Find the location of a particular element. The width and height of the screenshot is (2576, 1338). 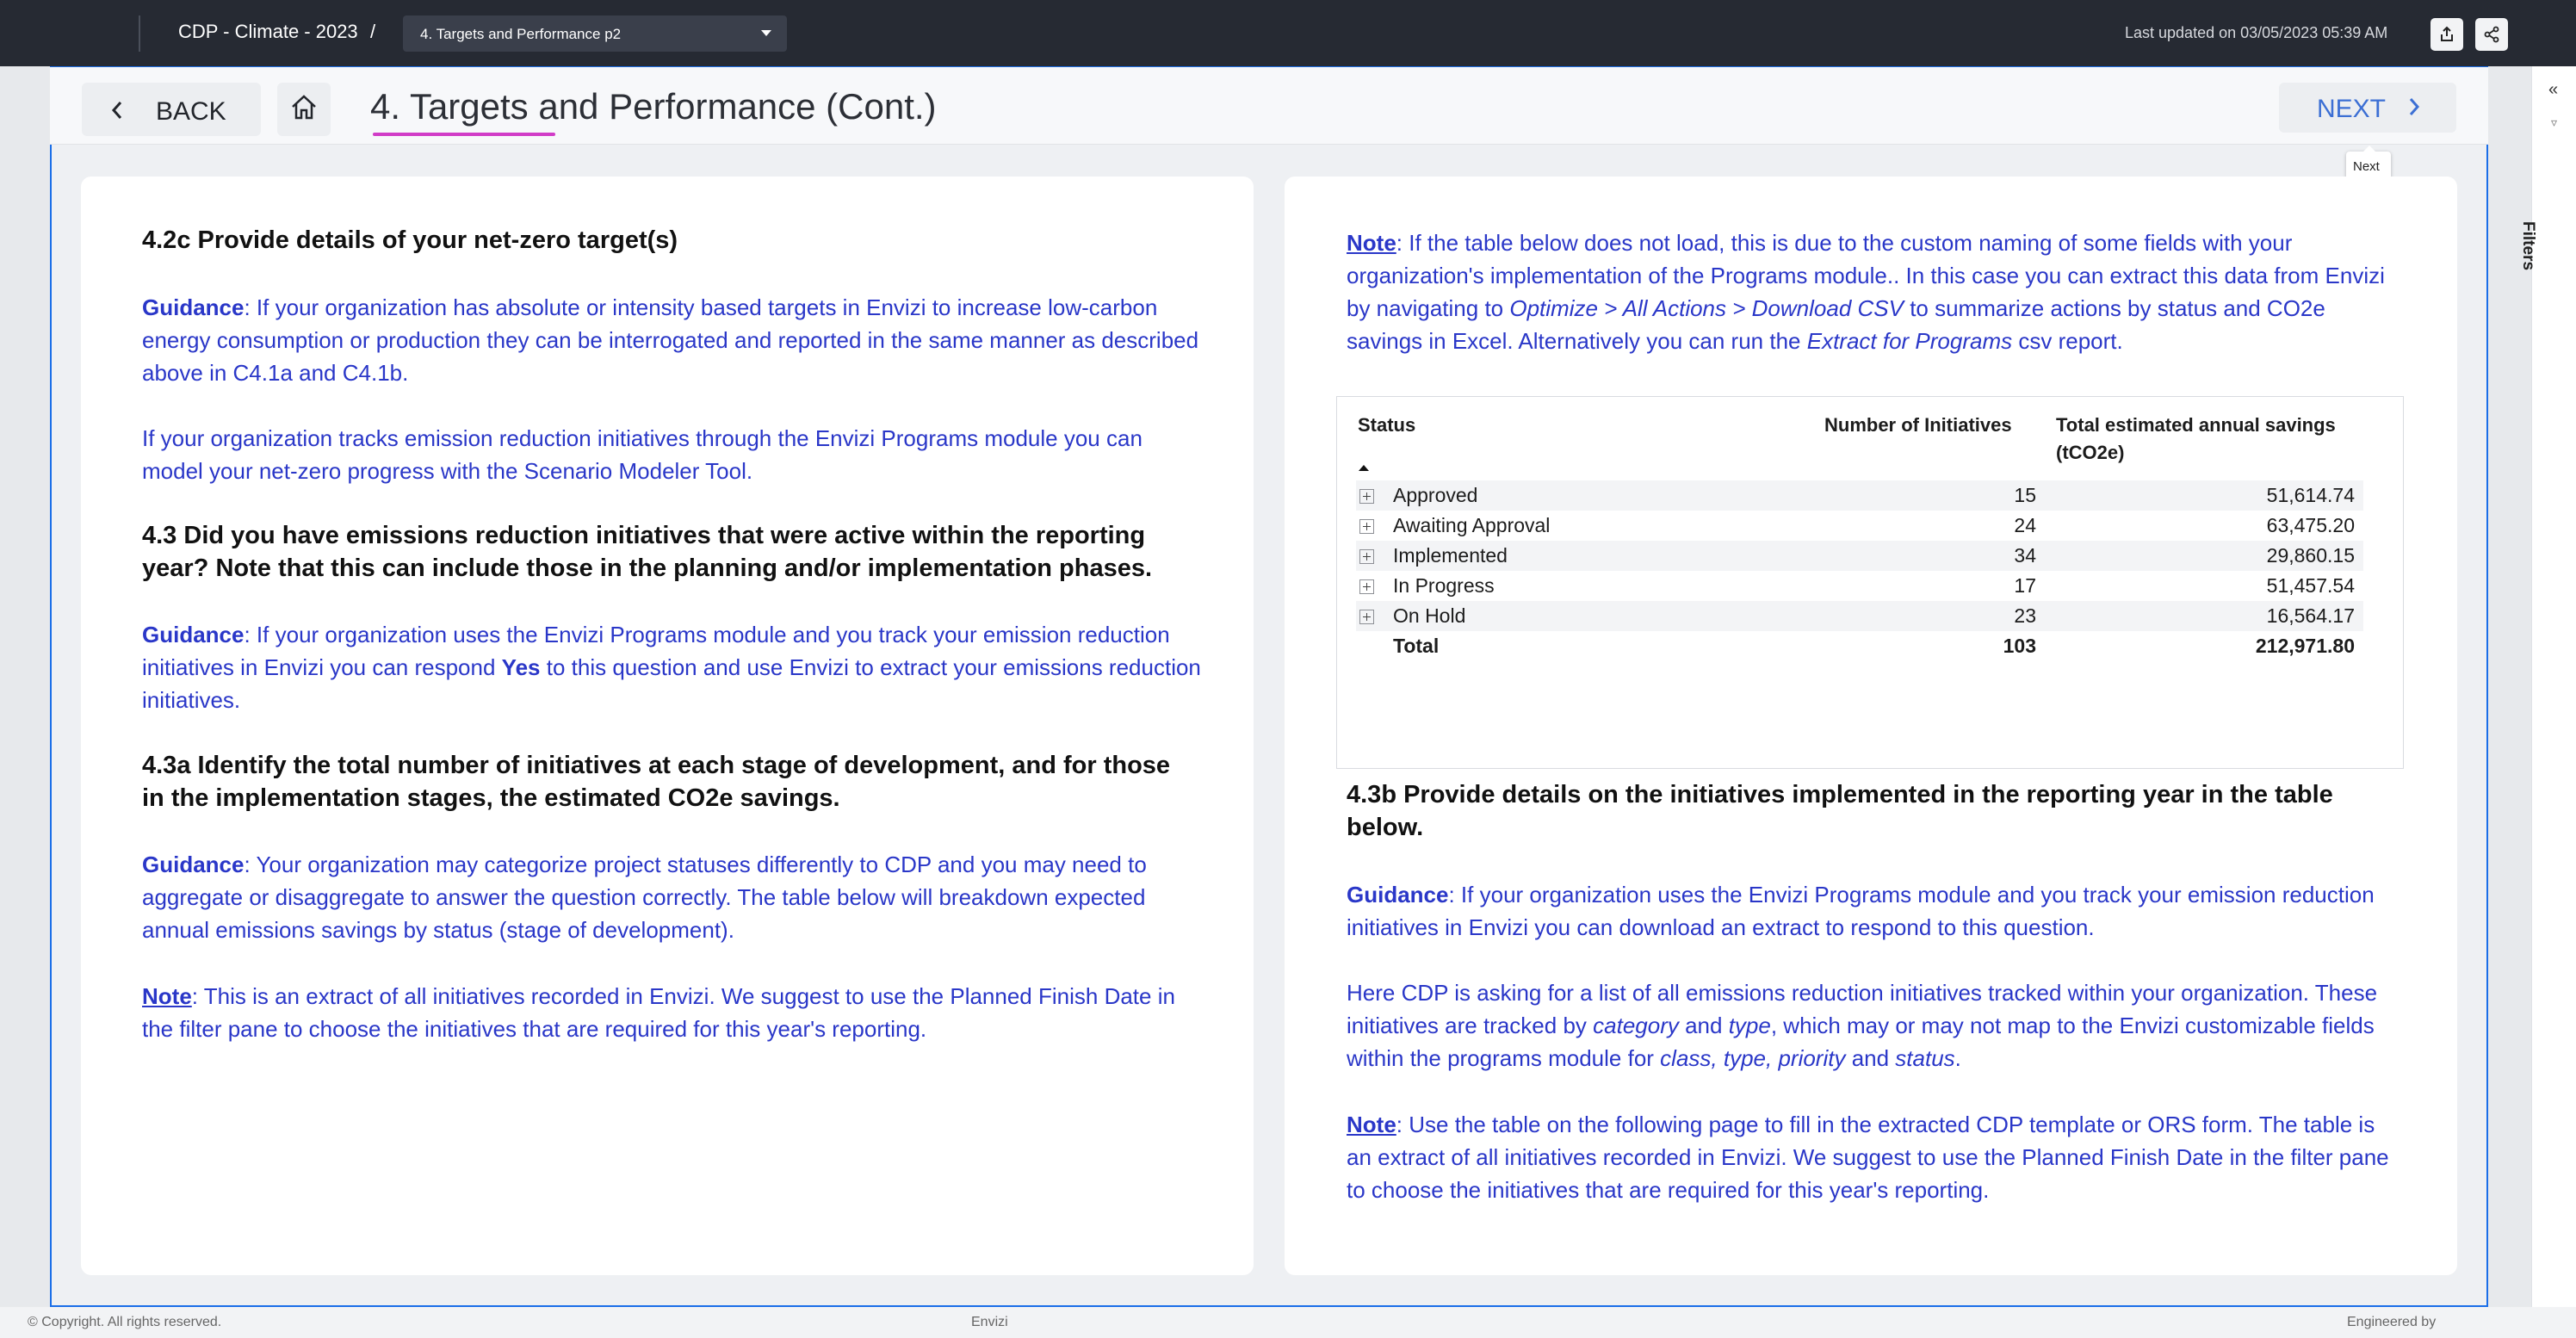

column-header-status: Status is located at coordinates (1387, 425).